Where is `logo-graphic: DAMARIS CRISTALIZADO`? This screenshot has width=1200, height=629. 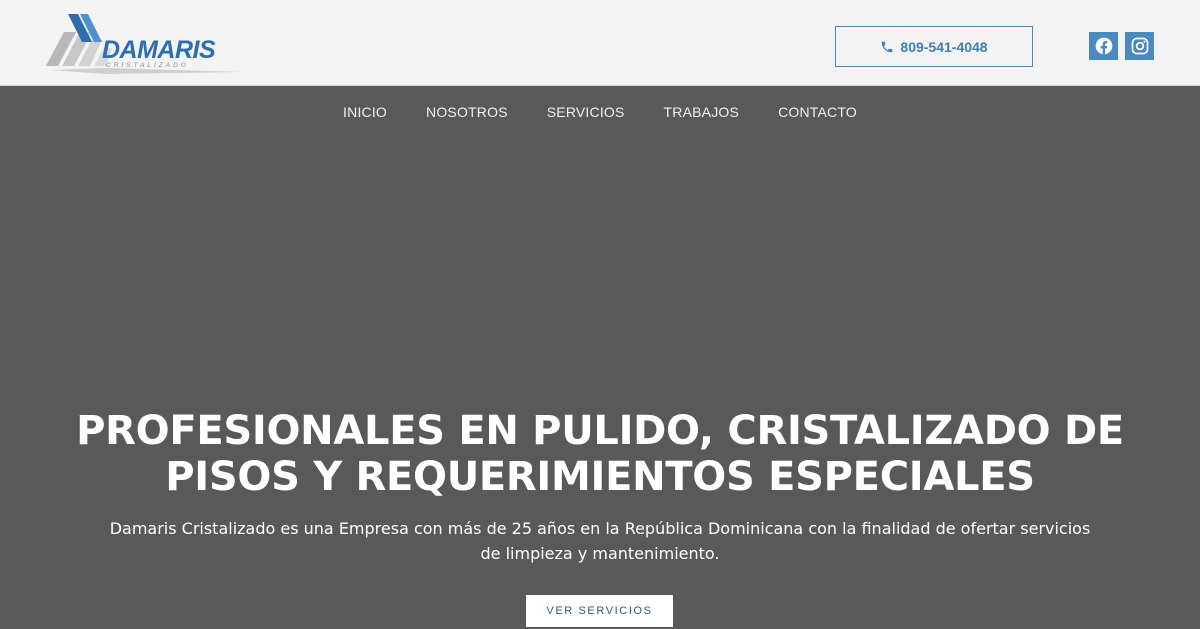 logo-graphic: DAMARIS CRISTALIZADO is located at coordinates (144, 44).